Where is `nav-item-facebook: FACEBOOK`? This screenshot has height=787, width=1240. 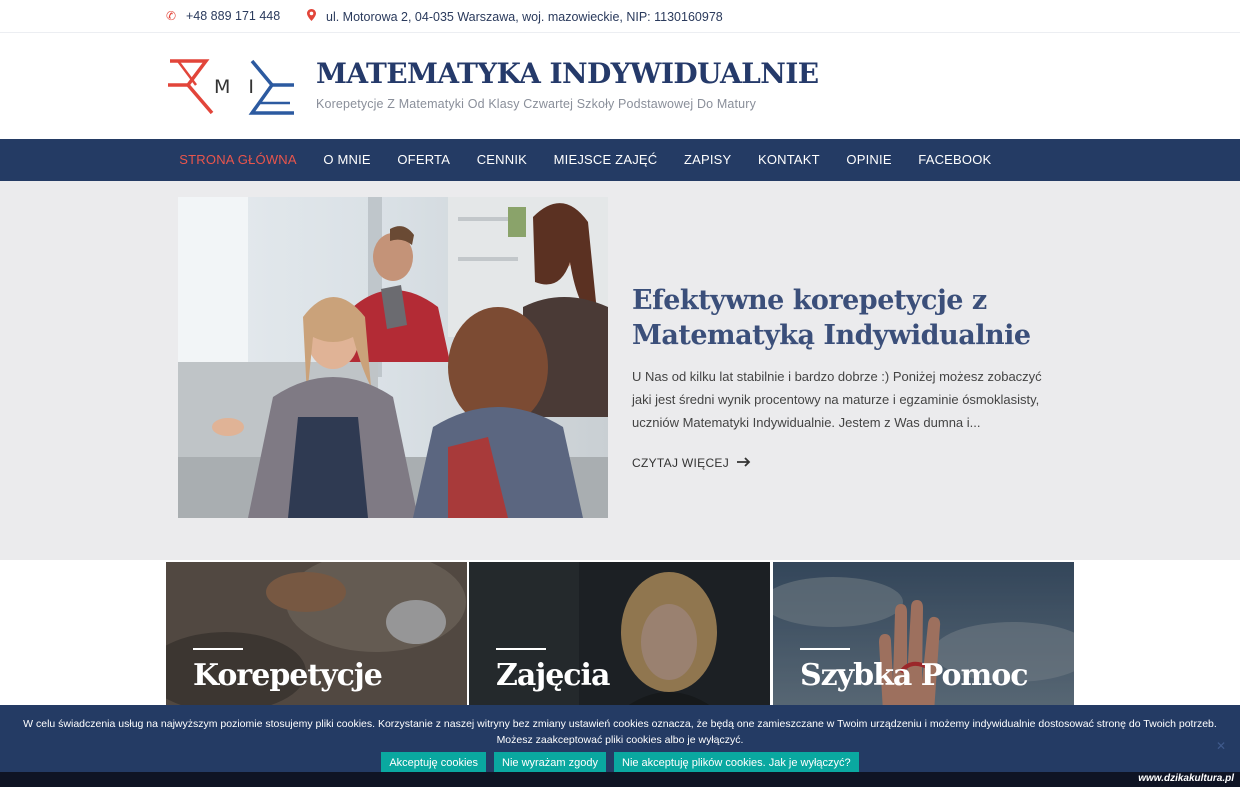
nav-item-facebook: FACEBOOK is located at coordinates (955, 160).